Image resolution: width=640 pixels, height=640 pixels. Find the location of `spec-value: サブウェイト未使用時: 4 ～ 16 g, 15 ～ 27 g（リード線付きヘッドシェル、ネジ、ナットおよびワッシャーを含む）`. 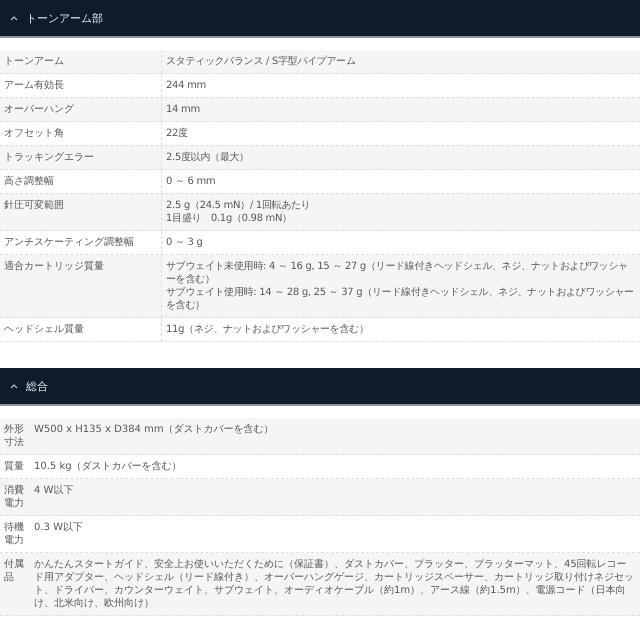

spec-value: サブウェイト未使用時: 4 ～ 16 g, 15 ～ 27 g（リード線付きヘッドシェル、ネジ、ナットおよびワッシャーを含む） is located at coordinates (397, 273).